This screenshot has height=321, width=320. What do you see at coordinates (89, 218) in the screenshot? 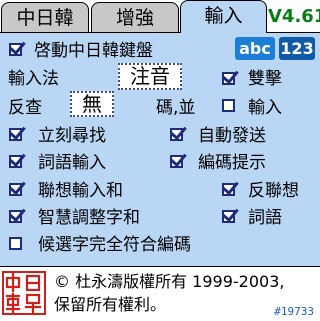
I see `smart-adjust-label: 智慧調整字和` at bounding box center [89, 218].